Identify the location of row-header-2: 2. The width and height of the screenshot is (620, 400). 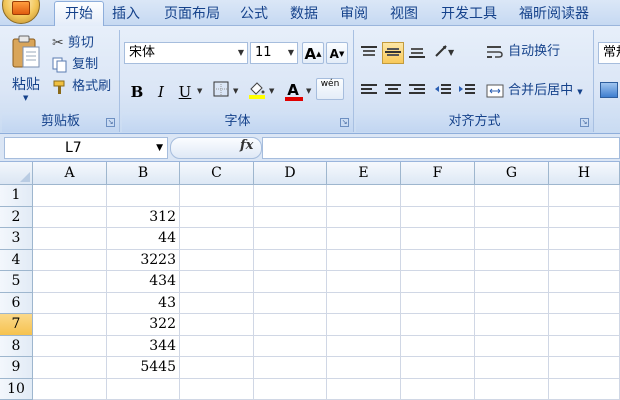
(16, 218).